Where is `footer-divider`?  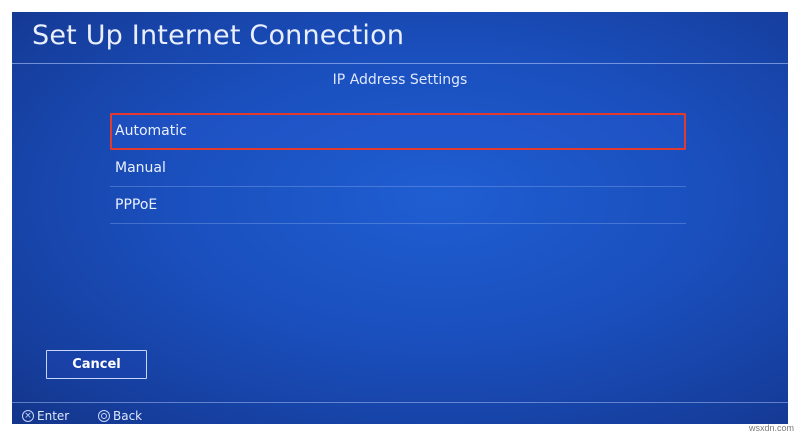 footer-divider is located at coordinates (400, 402).